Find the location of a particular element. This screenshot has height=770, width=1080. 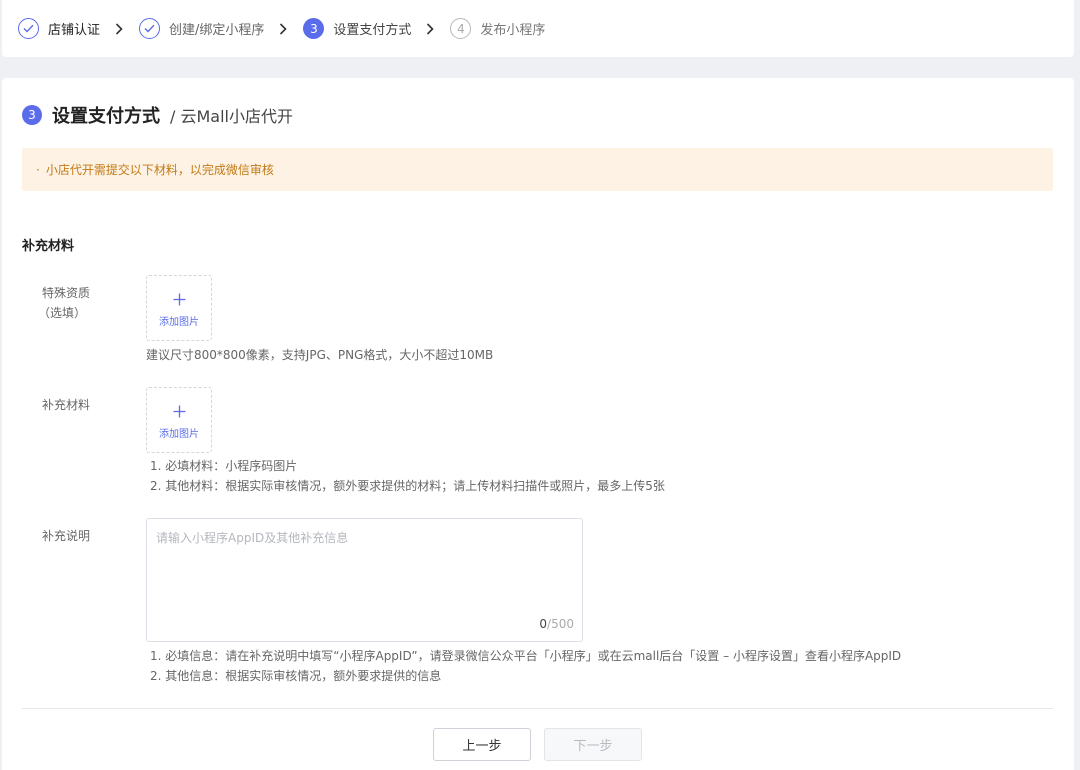

step-label: 店铺认证 is located at coordinates (74, 30).